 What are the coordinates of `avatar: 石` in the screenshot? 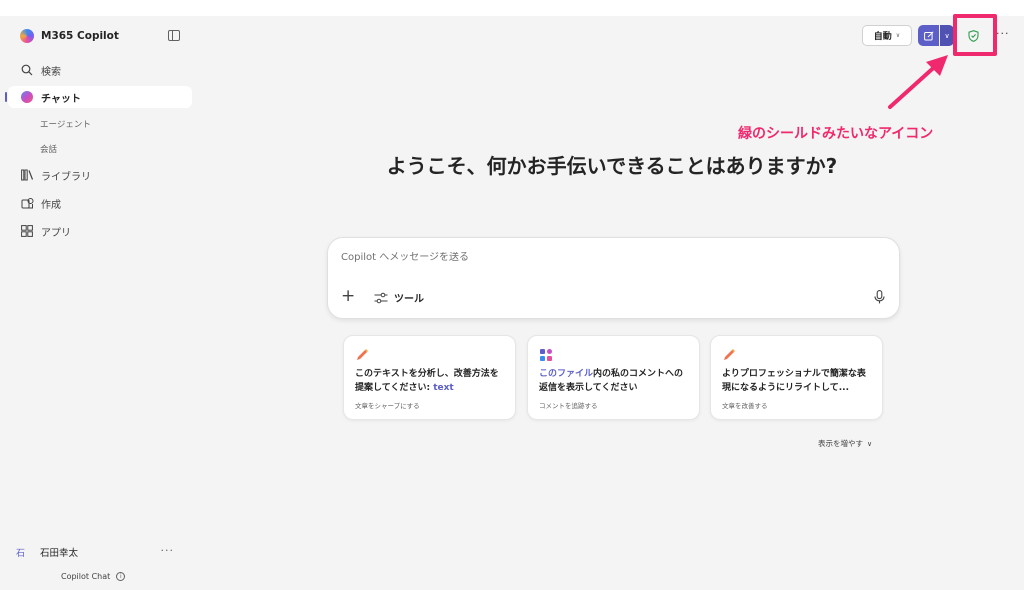 It's located at (21, 553).